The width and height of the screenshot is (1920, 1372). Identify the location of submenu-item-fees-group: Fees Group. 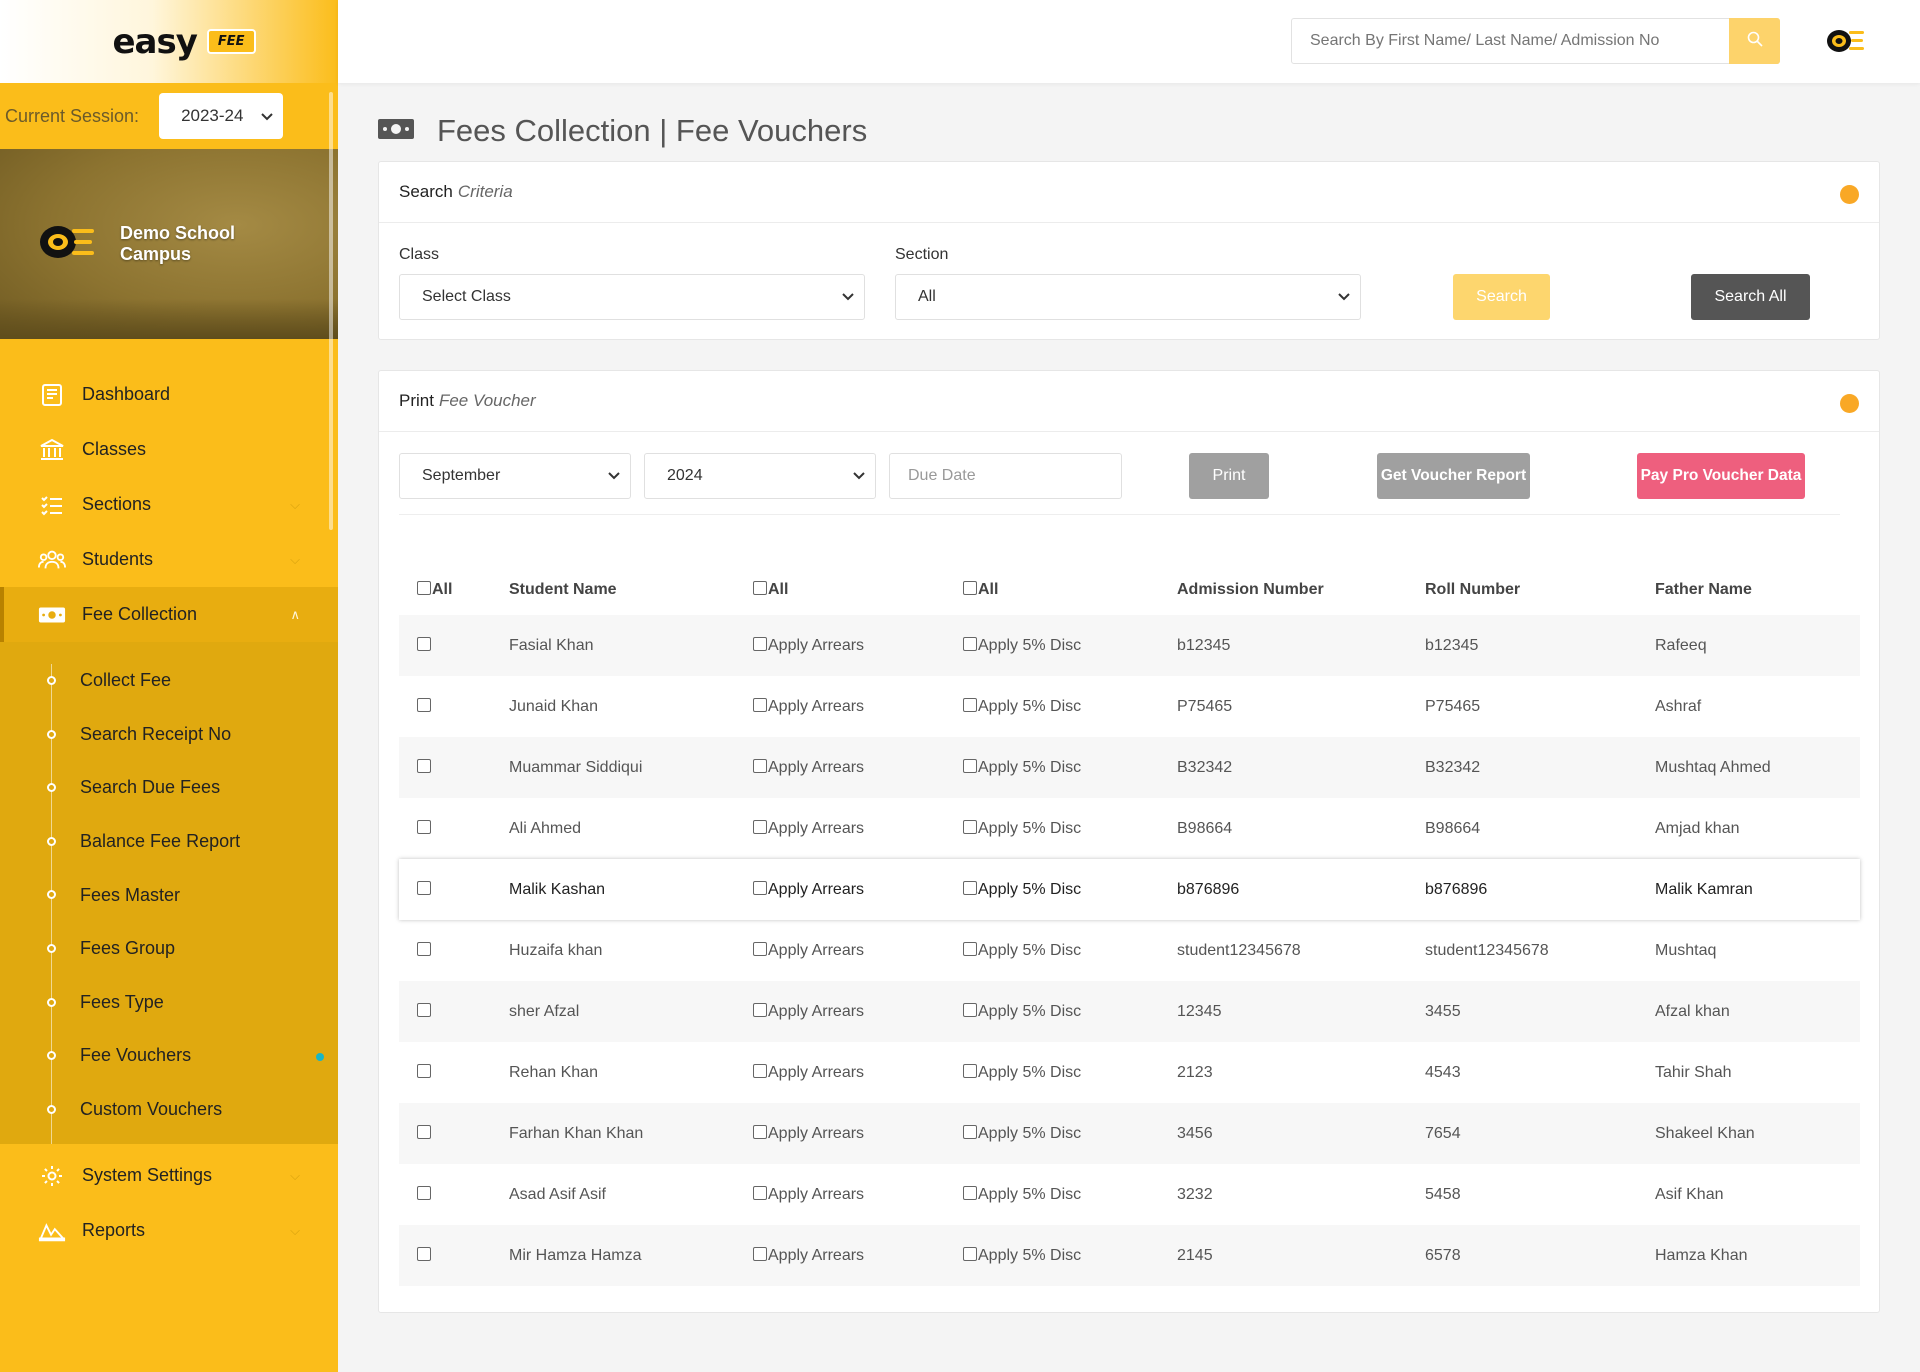
(169, 949).